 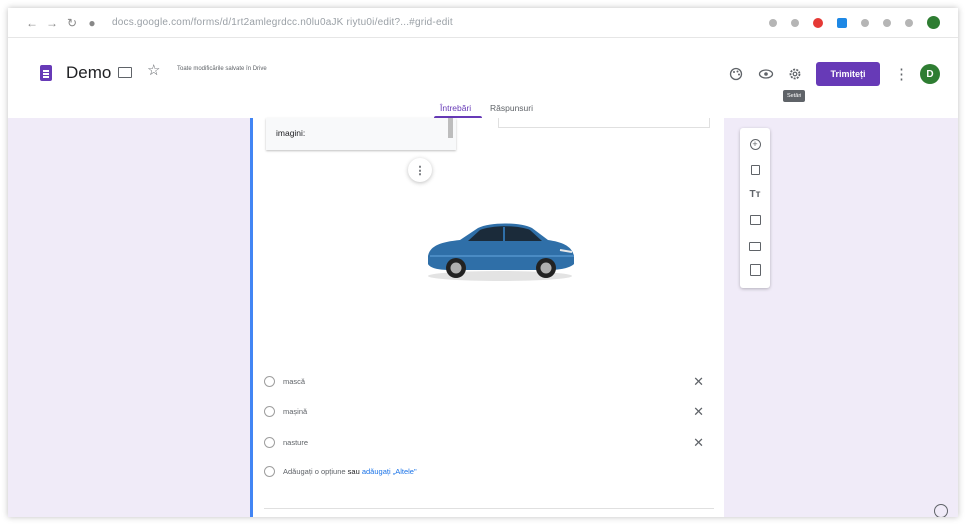 What do you see at coordinates (389, 471) in the screenshot?
I see `add-other-link: adăugați „Altele"` at bounding box center [389, 471].